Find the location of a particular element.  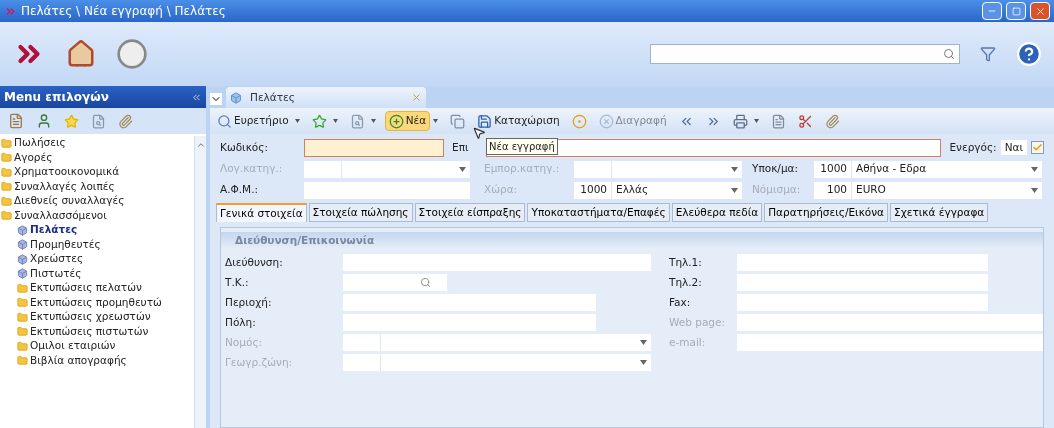

field-label: Α.Φ.Μ.: is located at coordinates (239, 189).